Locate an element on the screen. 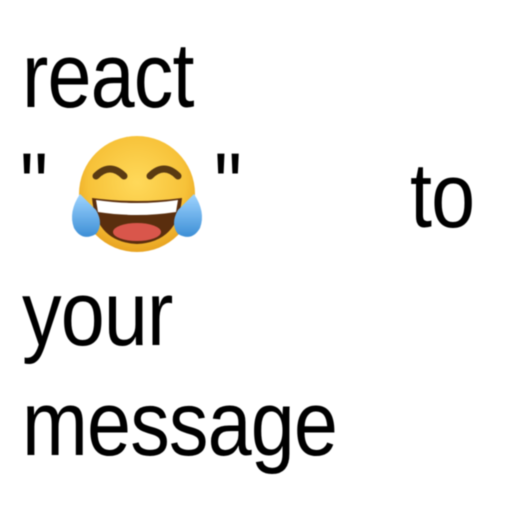 The image size is (512, 512). face-with-tears-of-joy-icon is located at coordinates (137, 194).